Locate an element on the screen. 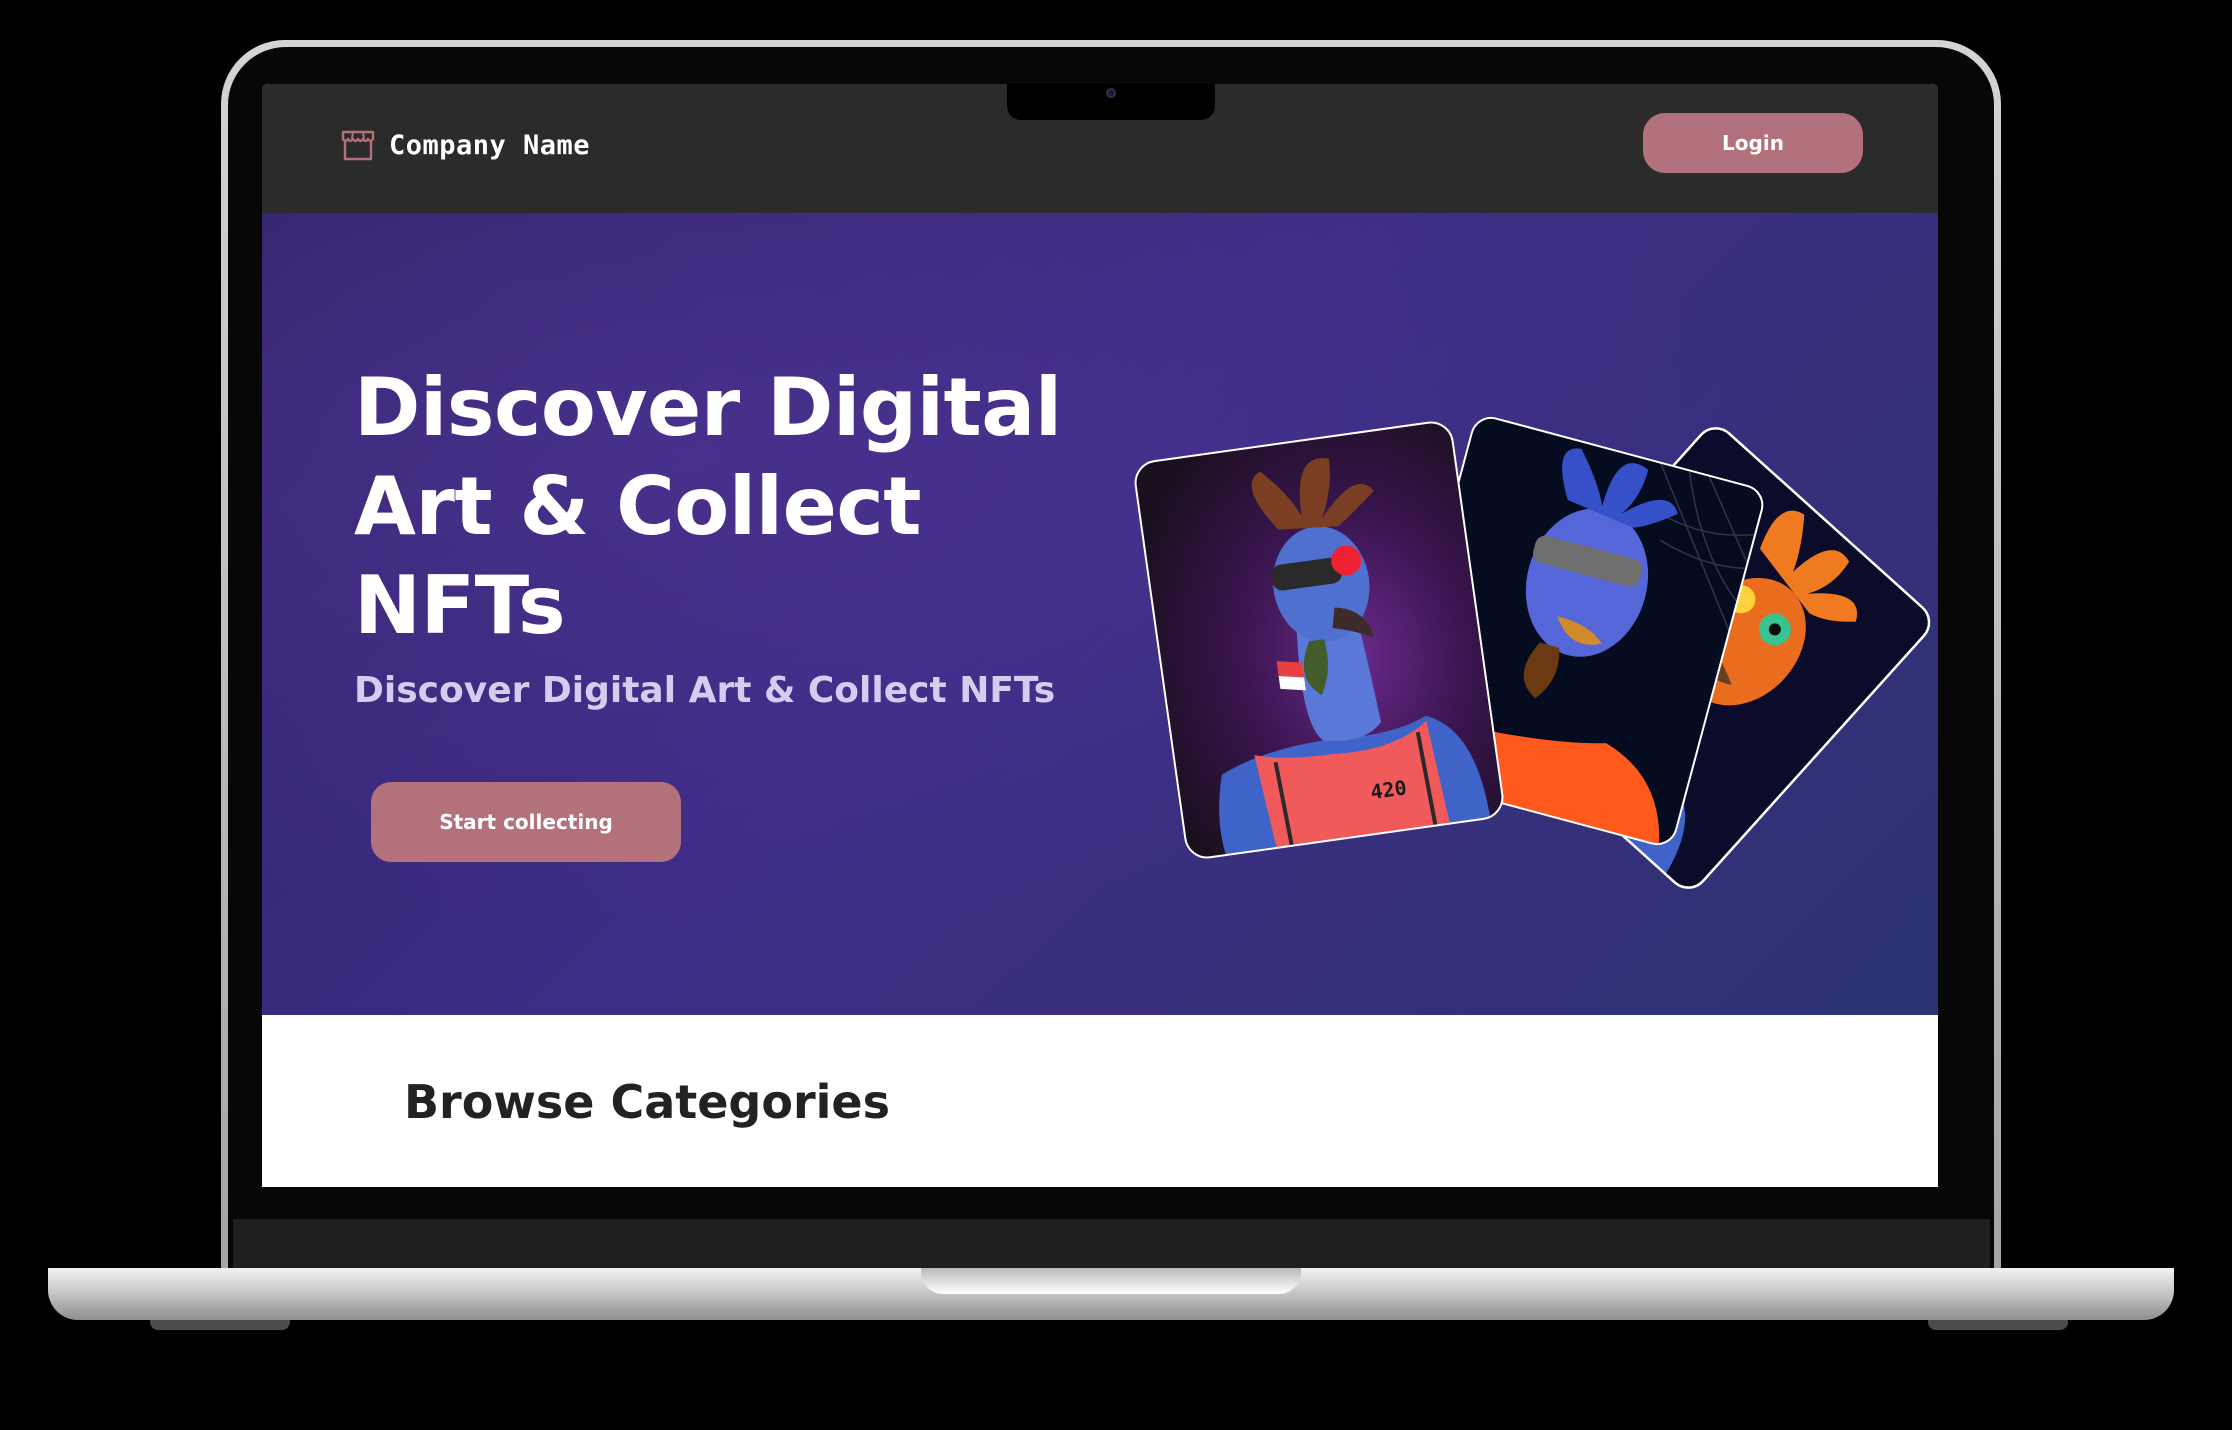  laptop-base-notch is located at coordinates (1111, 1281).